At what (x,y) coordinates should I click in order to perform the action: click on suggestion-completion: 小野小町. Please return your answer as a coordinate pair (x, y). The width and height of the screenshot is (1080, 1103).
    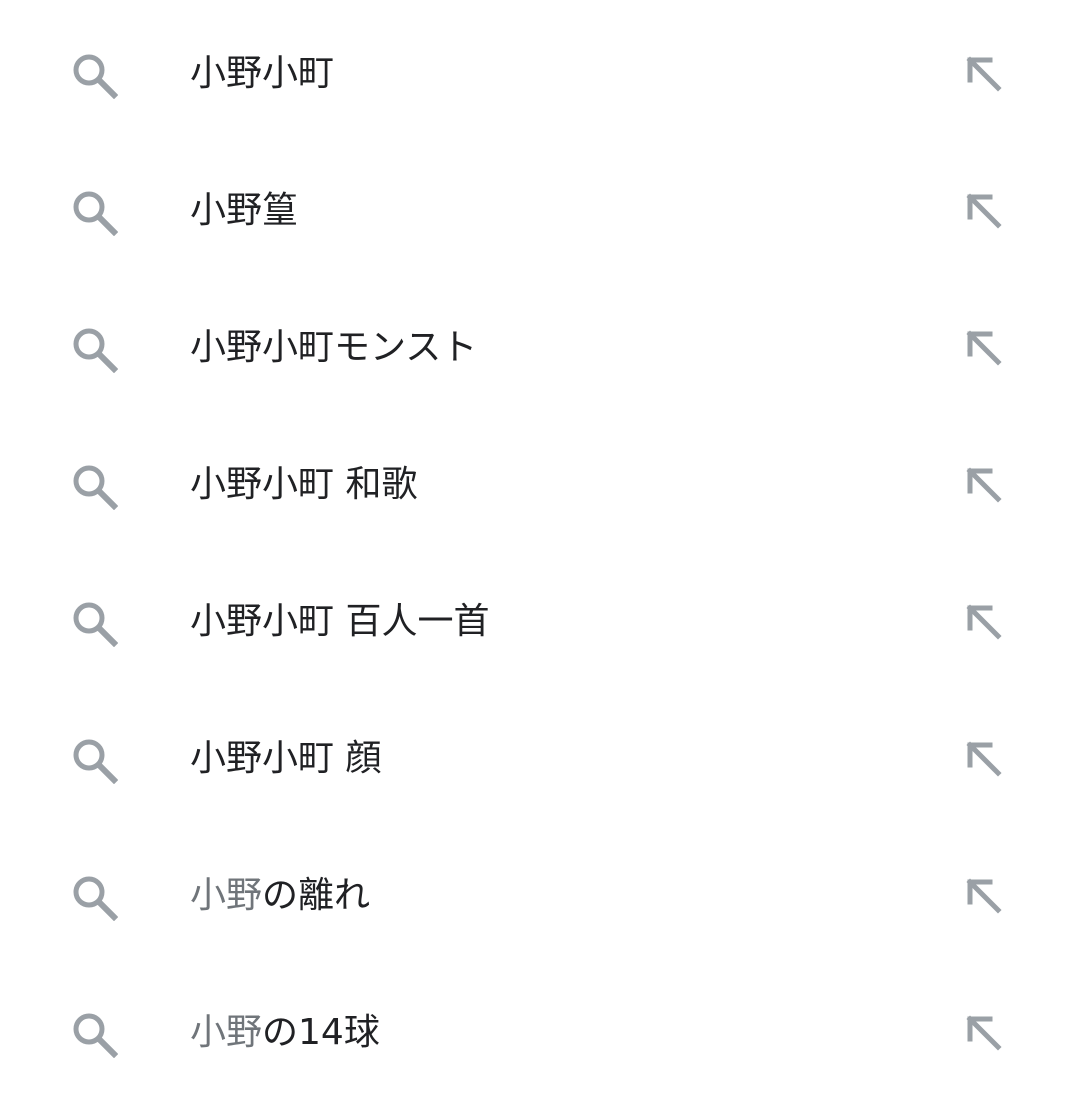
    Looking at the image, I should click on (262, 73).